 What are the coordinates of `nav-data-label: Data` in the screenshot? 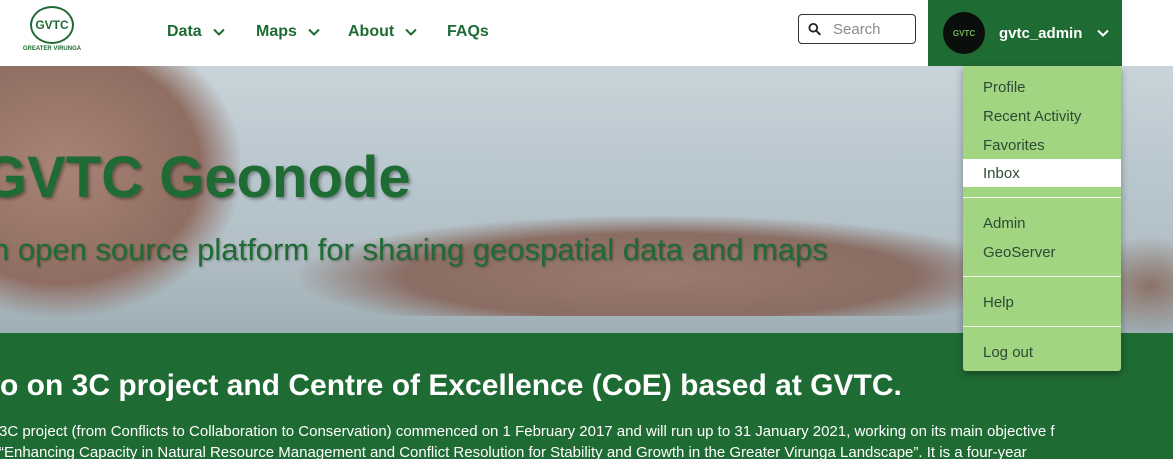 It's located at (184, 31).